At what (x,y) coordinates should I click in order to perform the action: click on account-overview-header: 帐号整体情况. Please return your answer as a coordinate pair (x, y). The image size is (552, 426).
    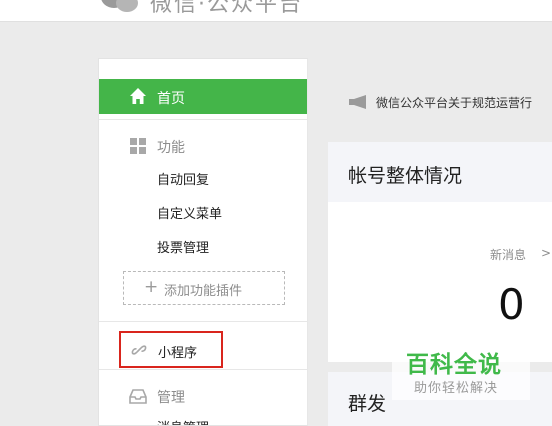
    Looking at the image, I should click on (440, 172).